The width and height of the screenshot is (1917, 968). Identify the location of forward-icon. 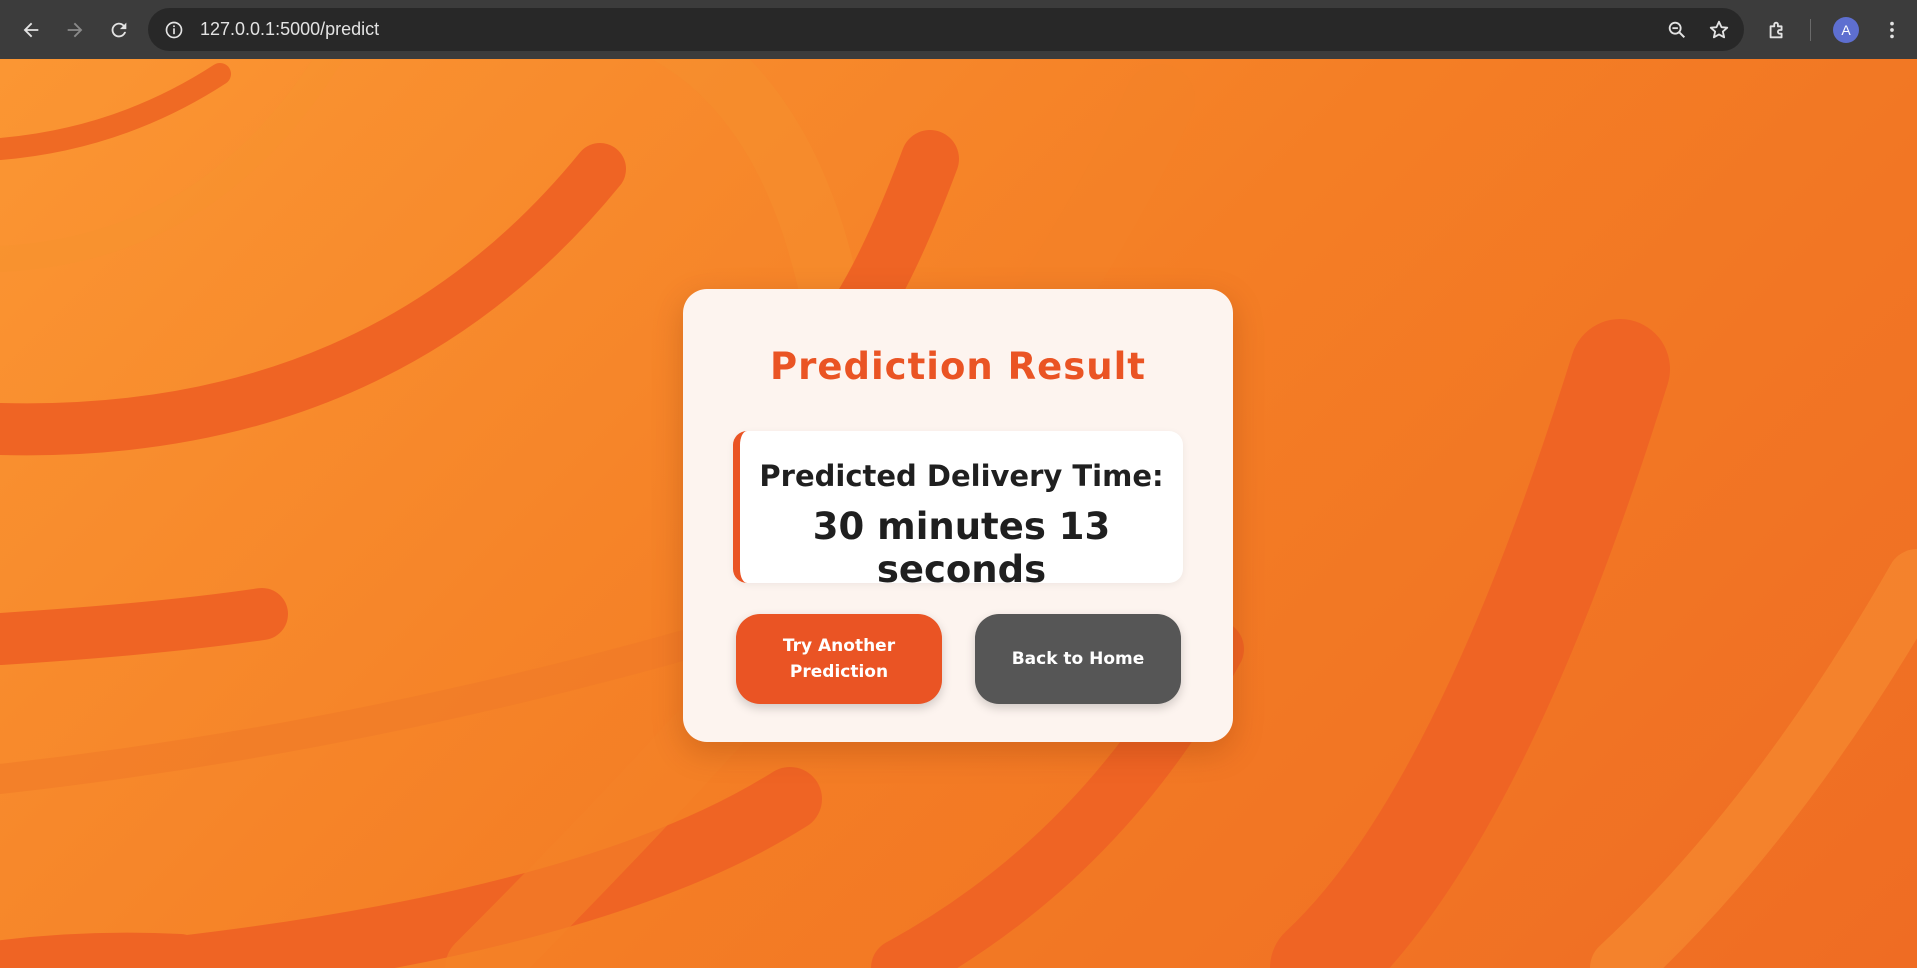
(75, 29).